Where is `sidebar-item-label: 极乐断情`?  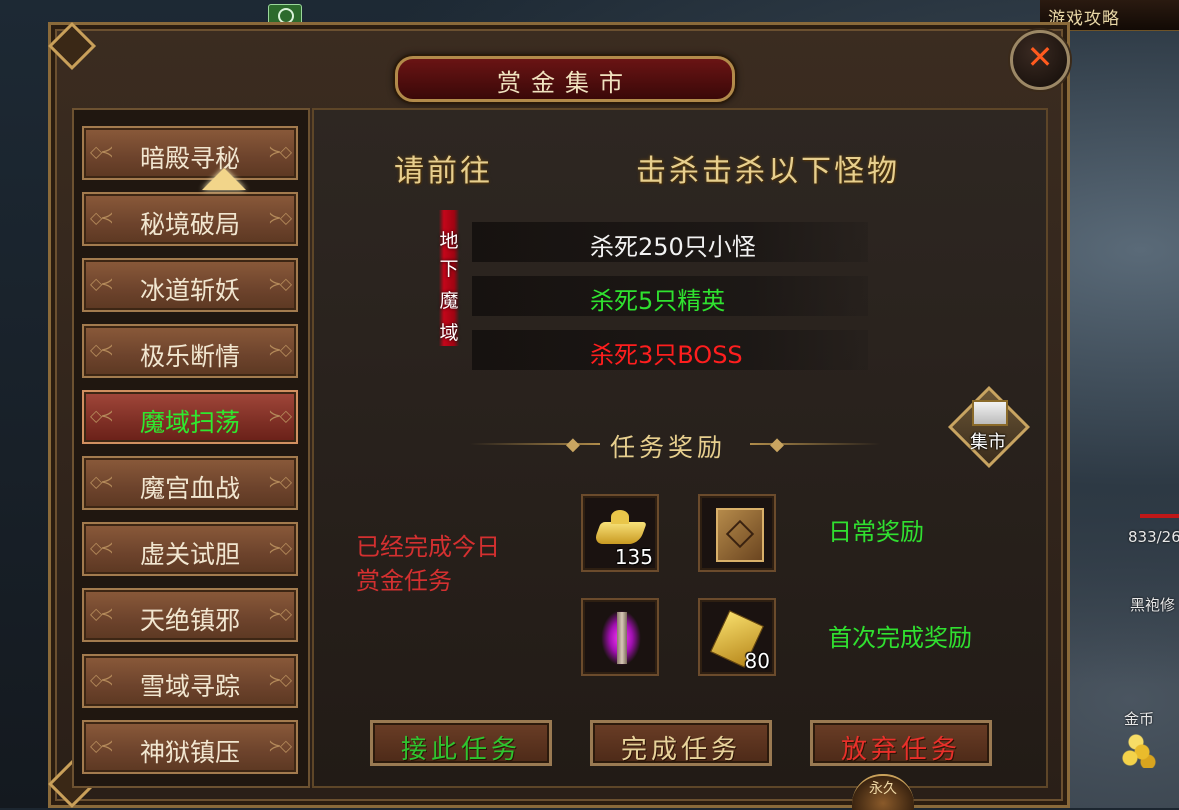
sidebar-item-label: 极乐断情 is located at coordinates (189, 356).